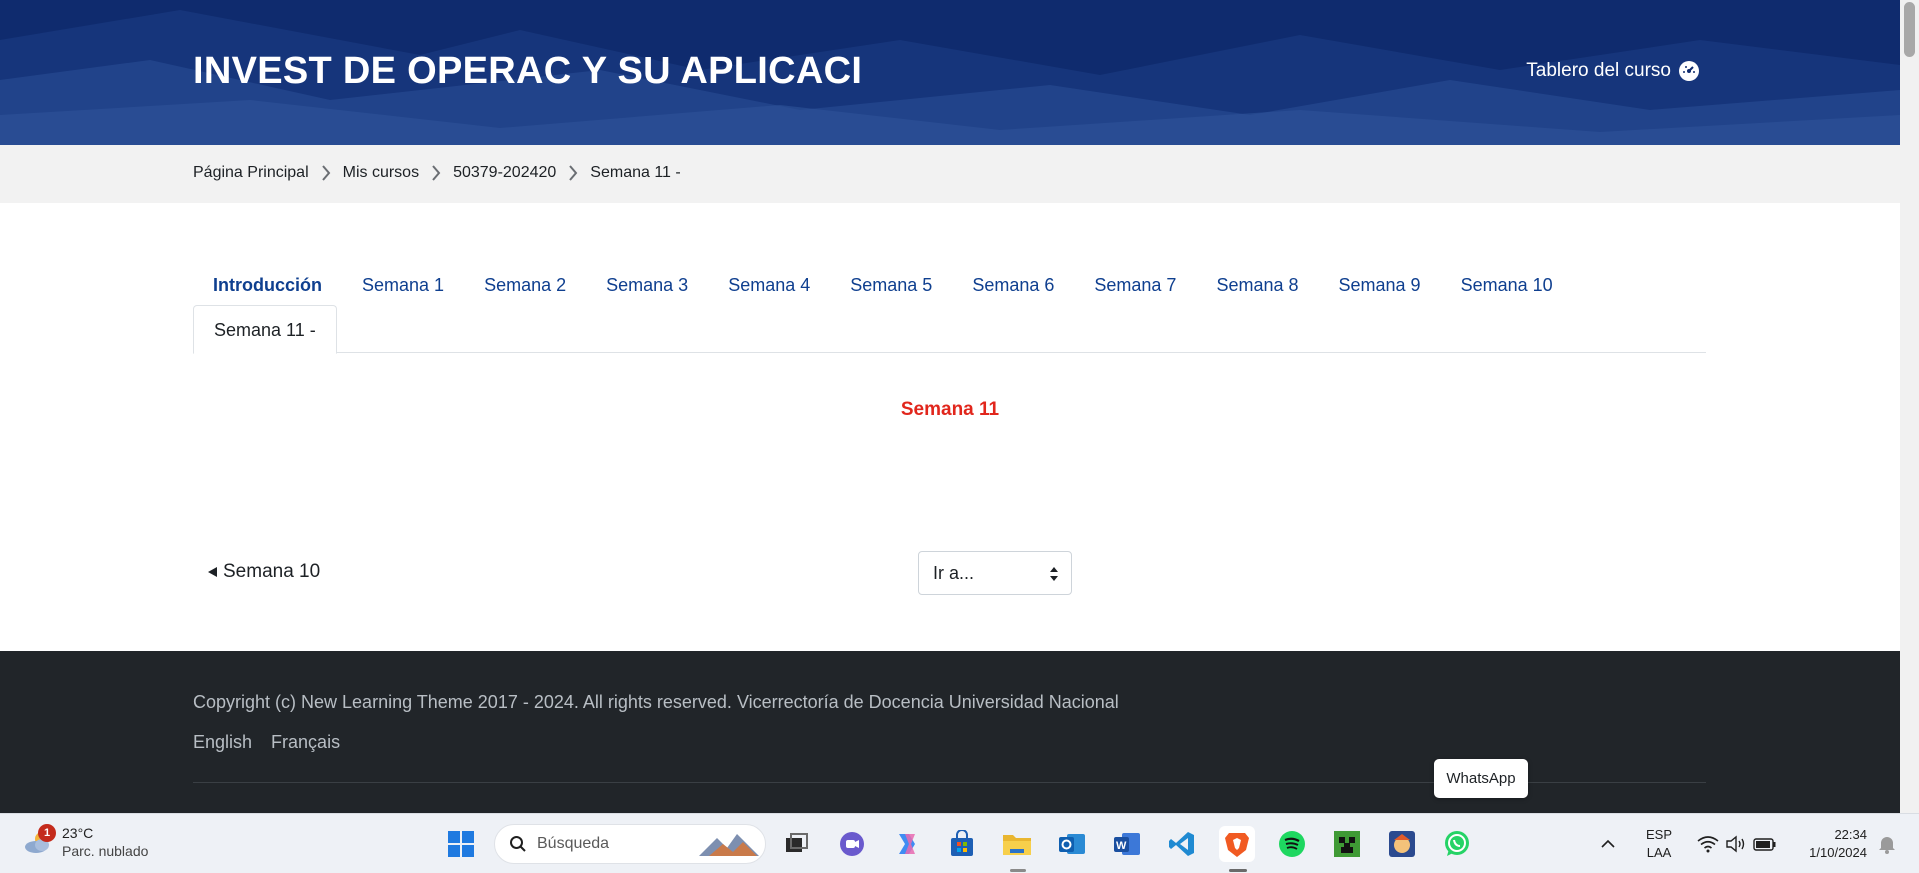 The width and height of the screenshot is (1919, 873). What do you see at coordinates (305, 742) in the screenshot?
I see `language-french-link: Français` at bounding box center [305, 742].